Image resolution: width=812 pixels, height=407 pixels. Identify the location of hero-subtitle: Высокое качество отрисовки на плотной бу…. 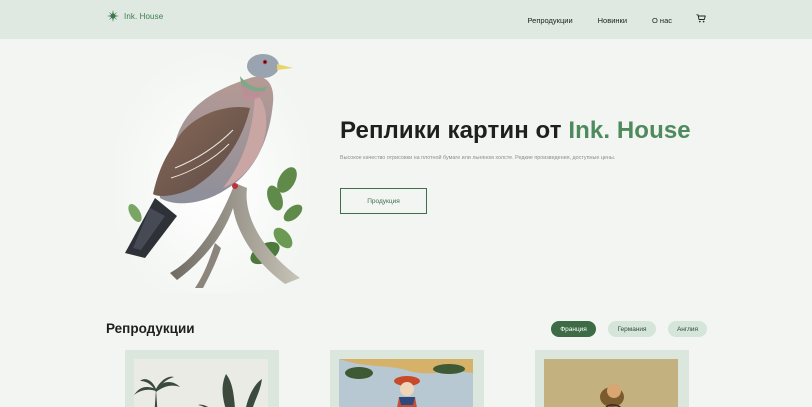
(478, 158).